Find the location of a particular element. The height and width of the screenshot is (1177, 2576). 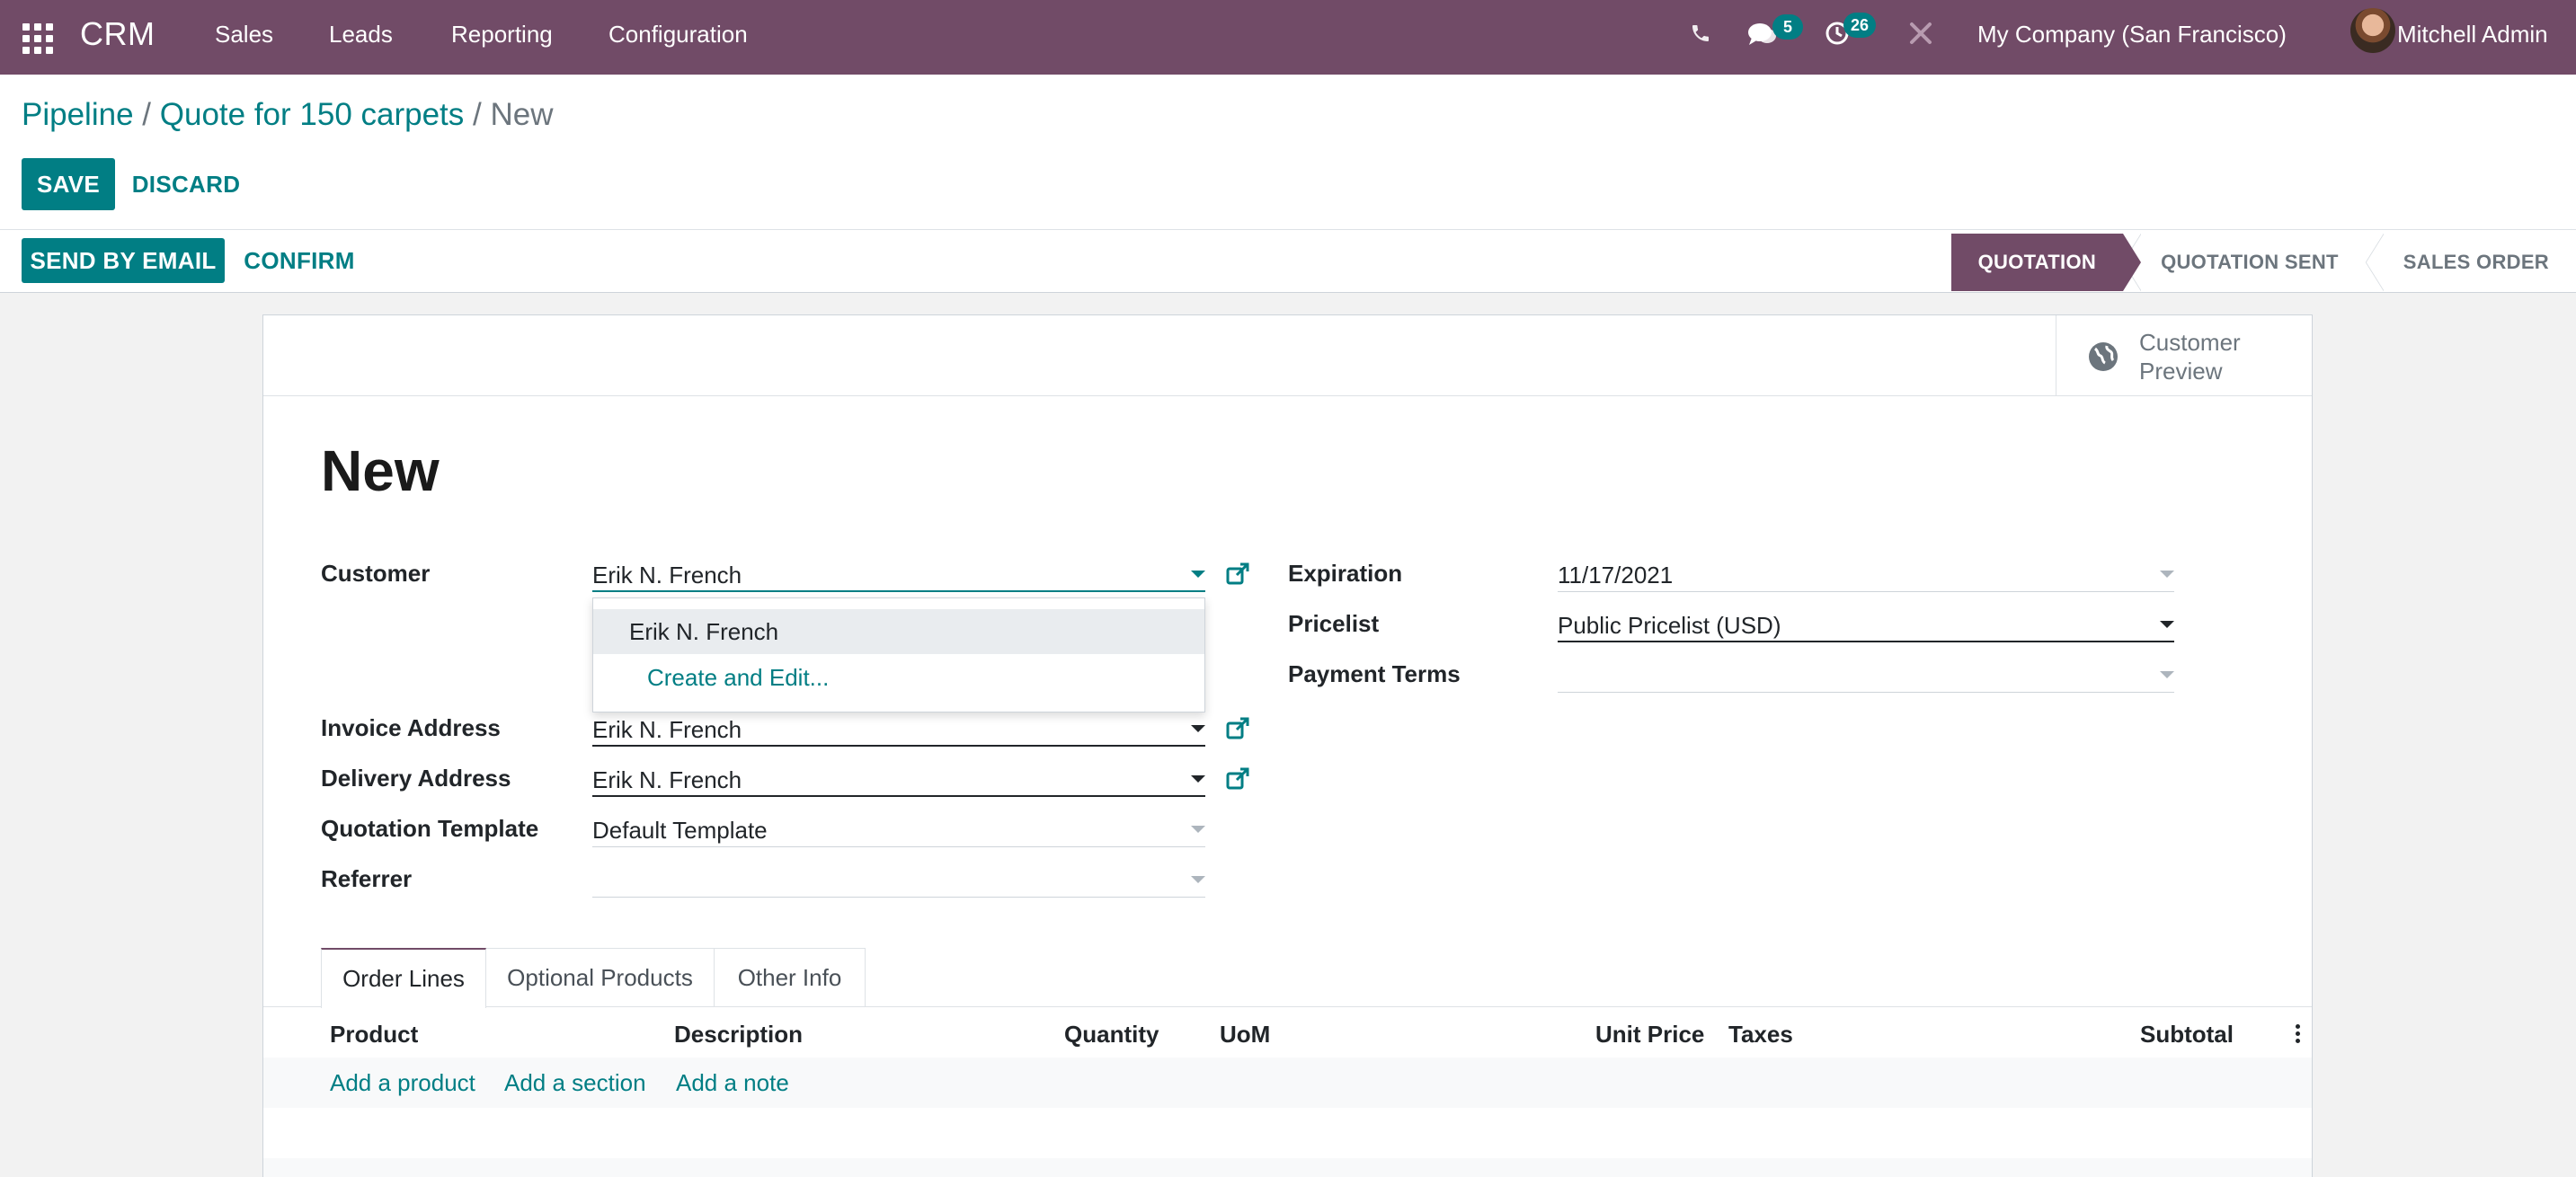

tab-optional-products: Optional Products is located at coordinates (600, 977).